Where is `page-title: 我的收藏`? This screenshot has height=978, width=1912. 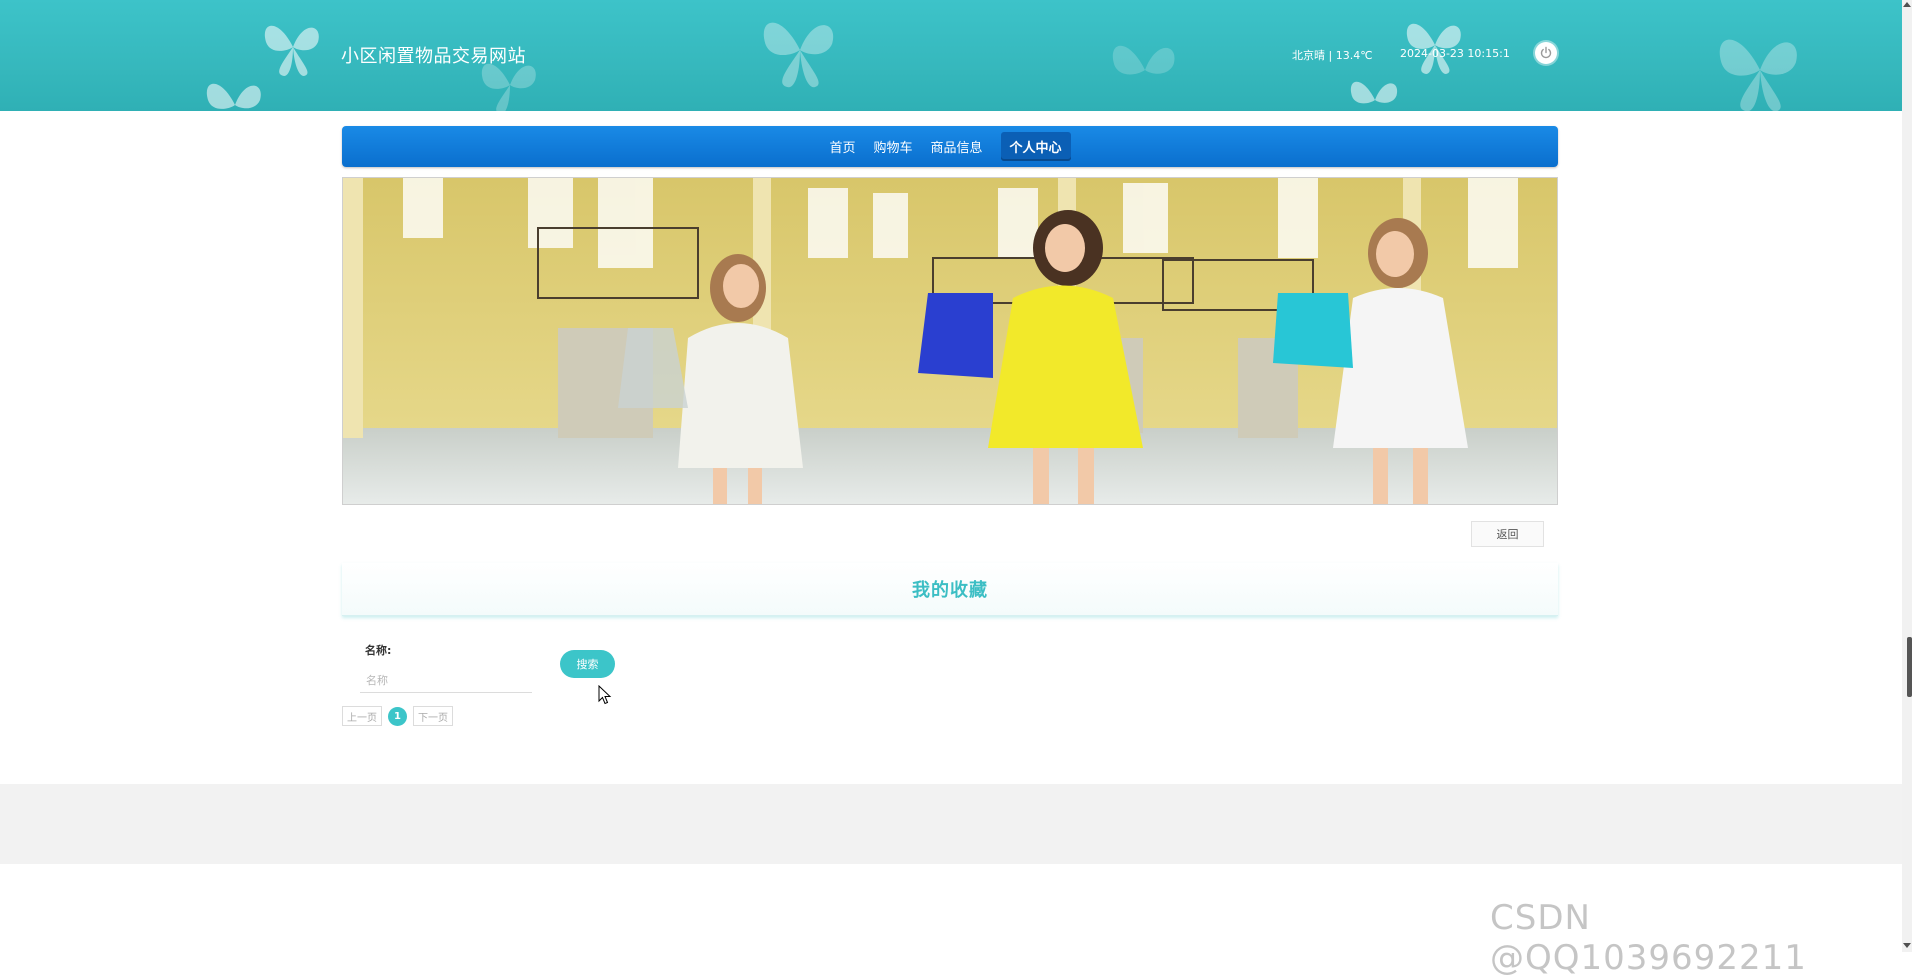
page-title: 我的收藏 is located at coordinates (950, 590).